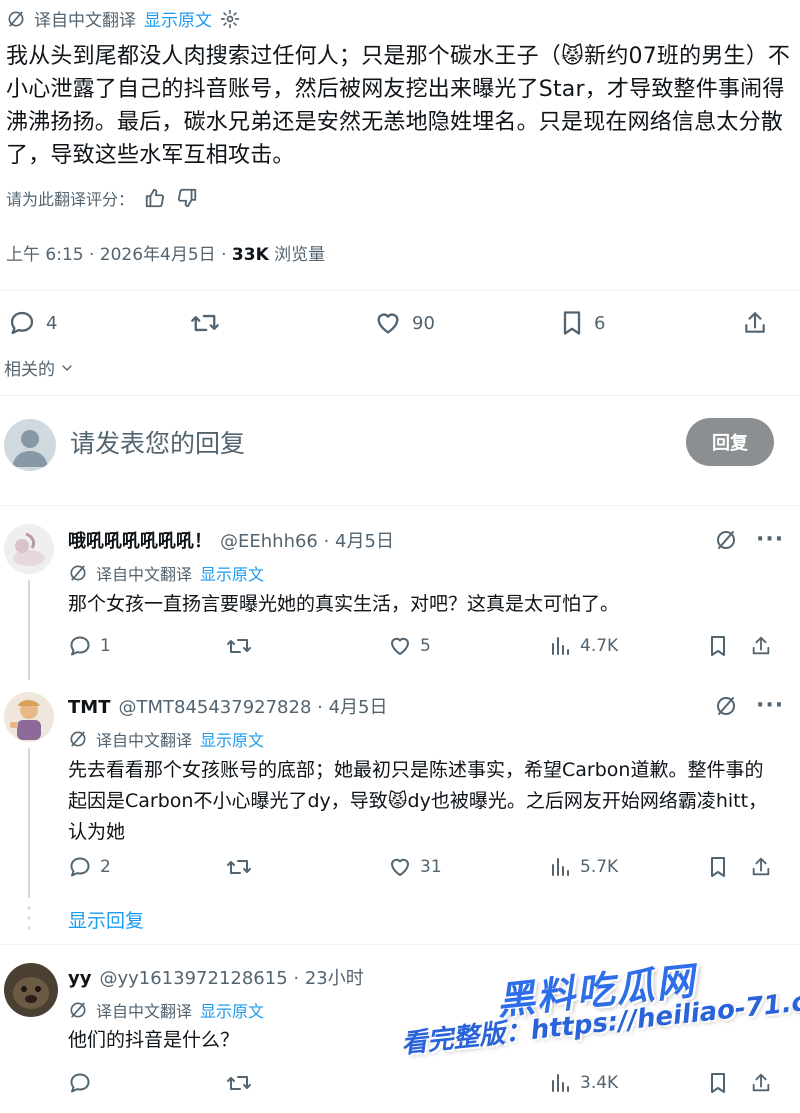 This screenshot has width=800, height=1113. What do you see at coordinates (344, 604) in the screenshot?
I see `comment-text: 那个女孩一直扬言要曝光她的真实生活，对吧？这真是太可怕了。` at bounding box center [344, 604].